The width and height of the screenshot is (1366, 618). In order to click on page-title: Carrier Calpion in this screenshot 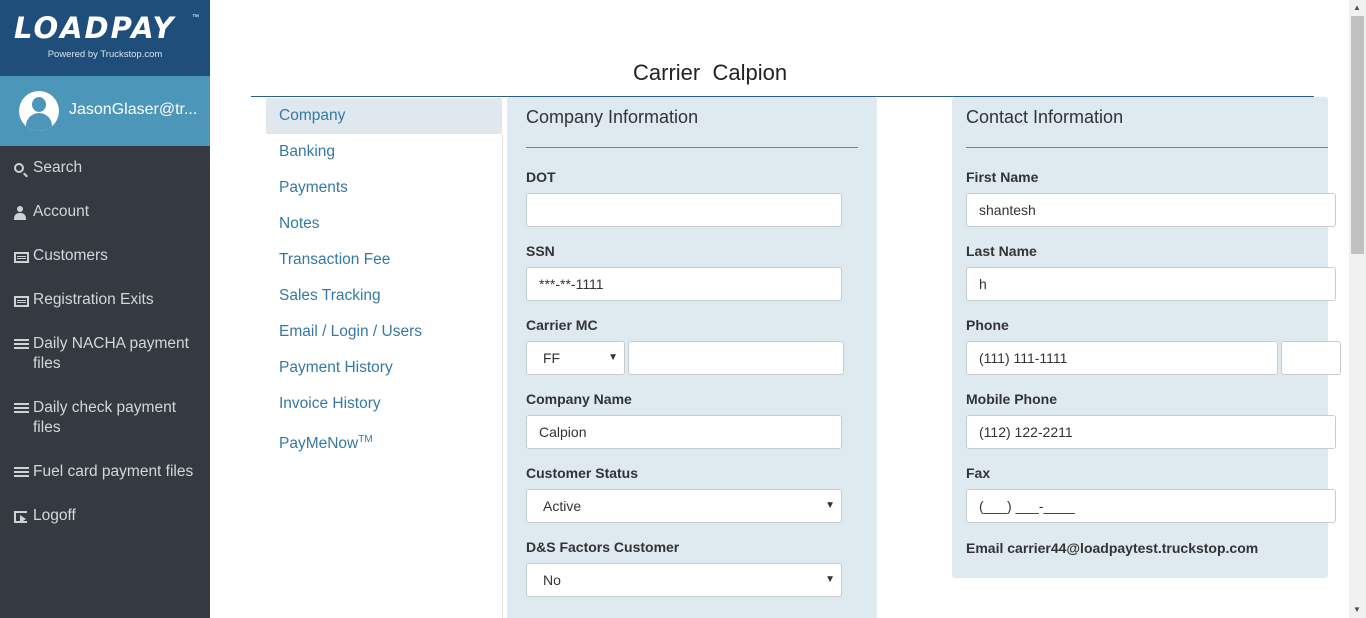, I will do `click(710, 72)`.